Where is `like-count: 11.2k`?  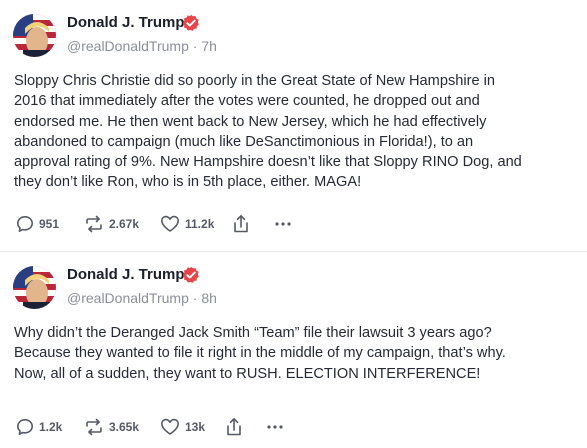 like-count: 11.2k is located at coordinates (200, 224).